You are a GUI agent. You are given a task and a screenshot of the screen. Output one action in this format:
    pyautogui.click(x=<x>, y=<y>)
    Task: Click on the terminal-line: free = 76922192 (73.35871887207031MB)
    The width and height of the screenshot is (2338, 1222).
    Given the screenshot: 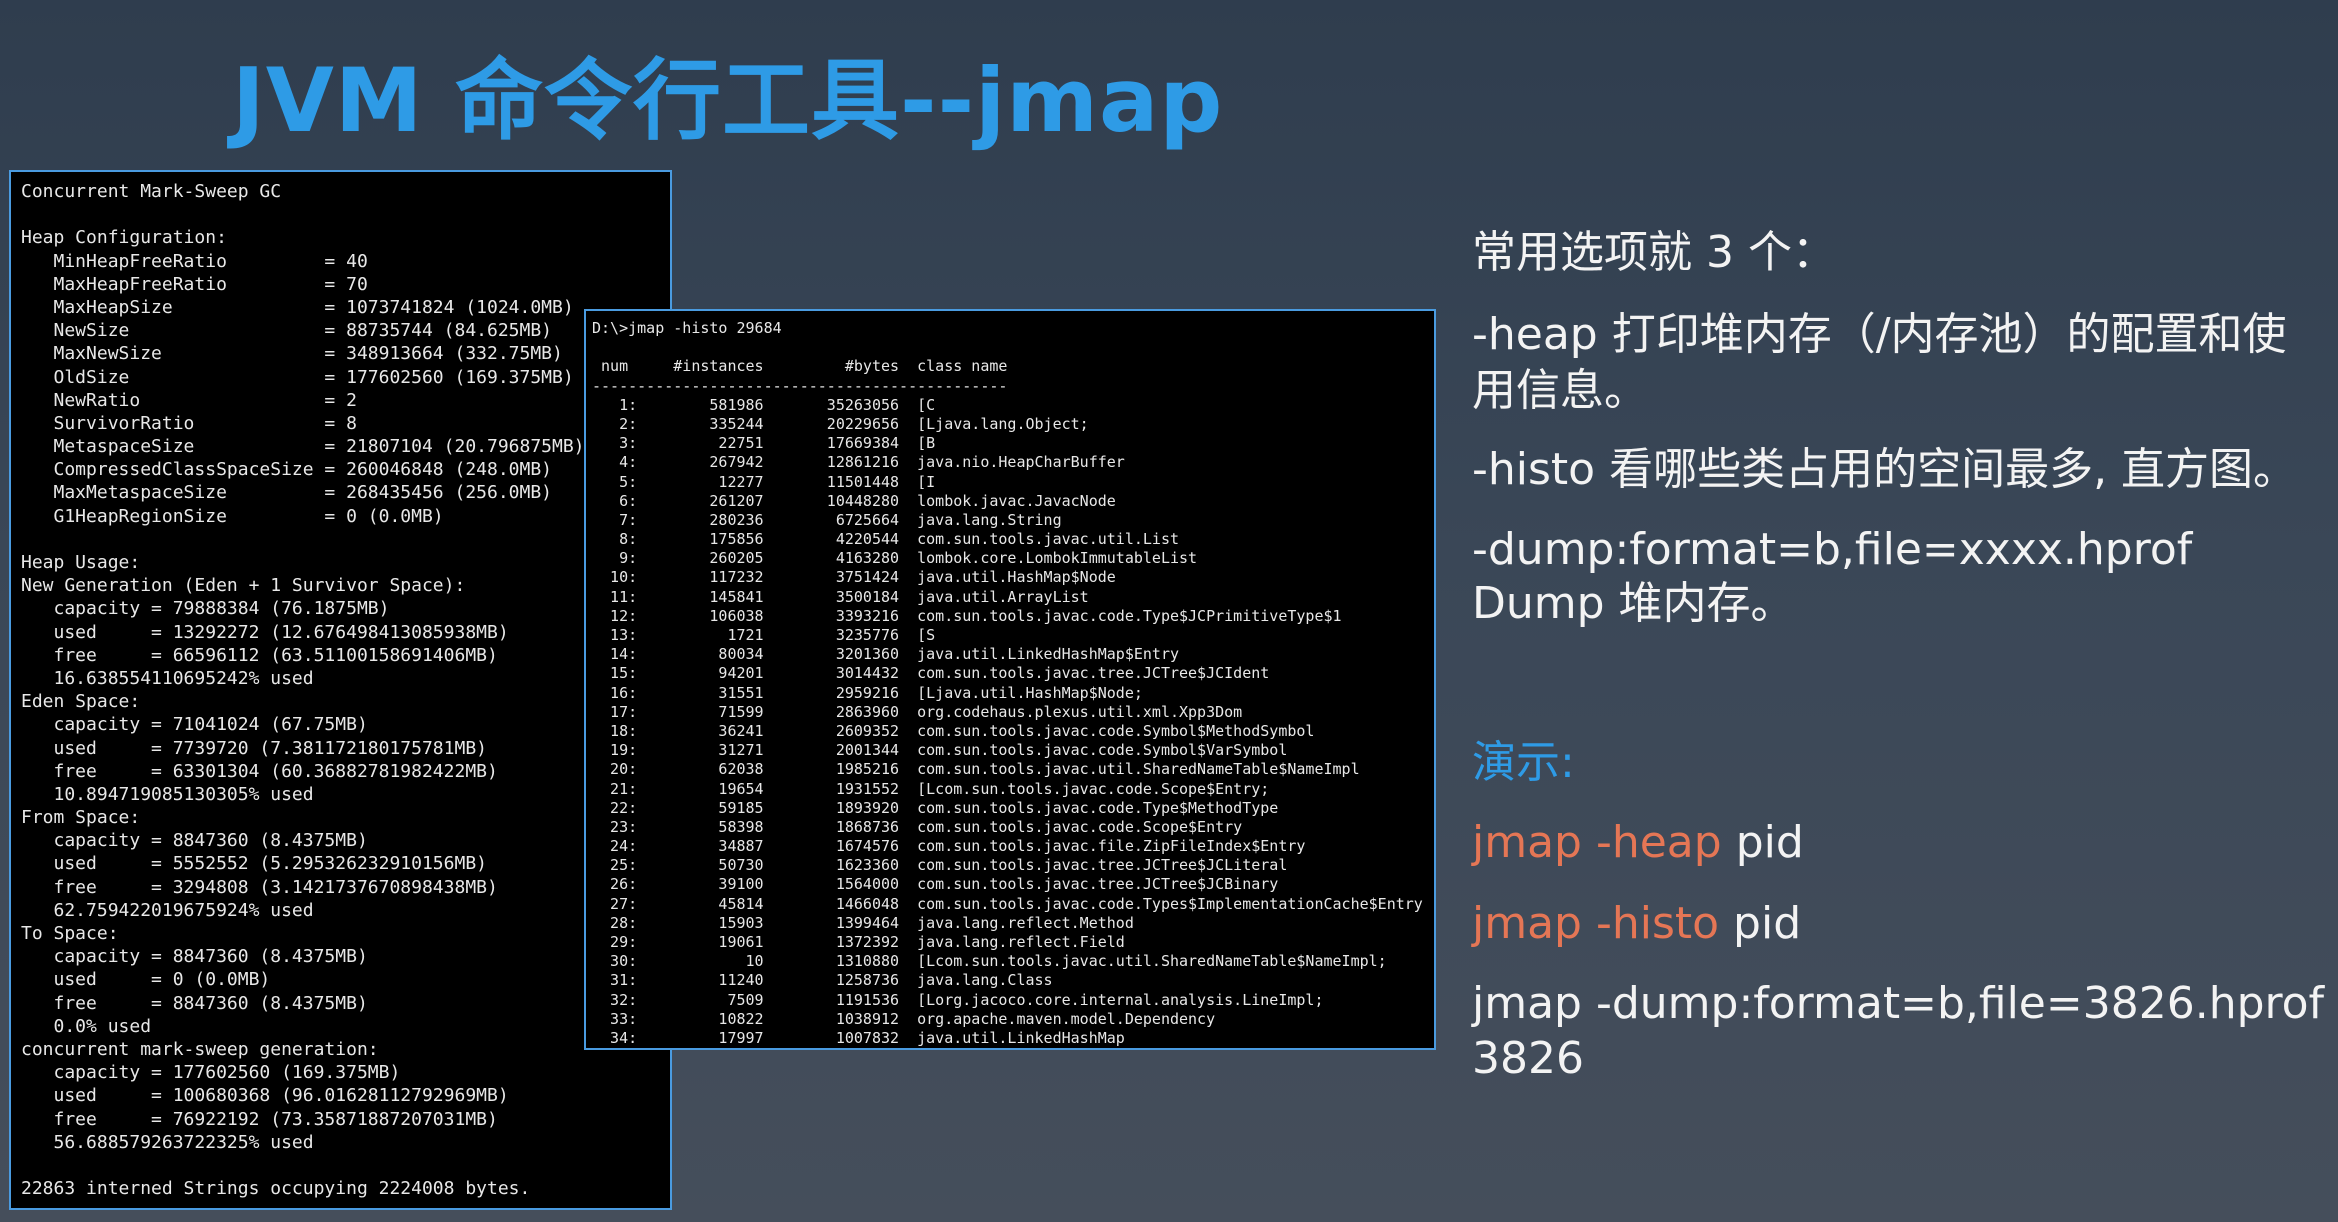 What is the action you would take?
    pyautogui.click(x=259, y=1119)
    